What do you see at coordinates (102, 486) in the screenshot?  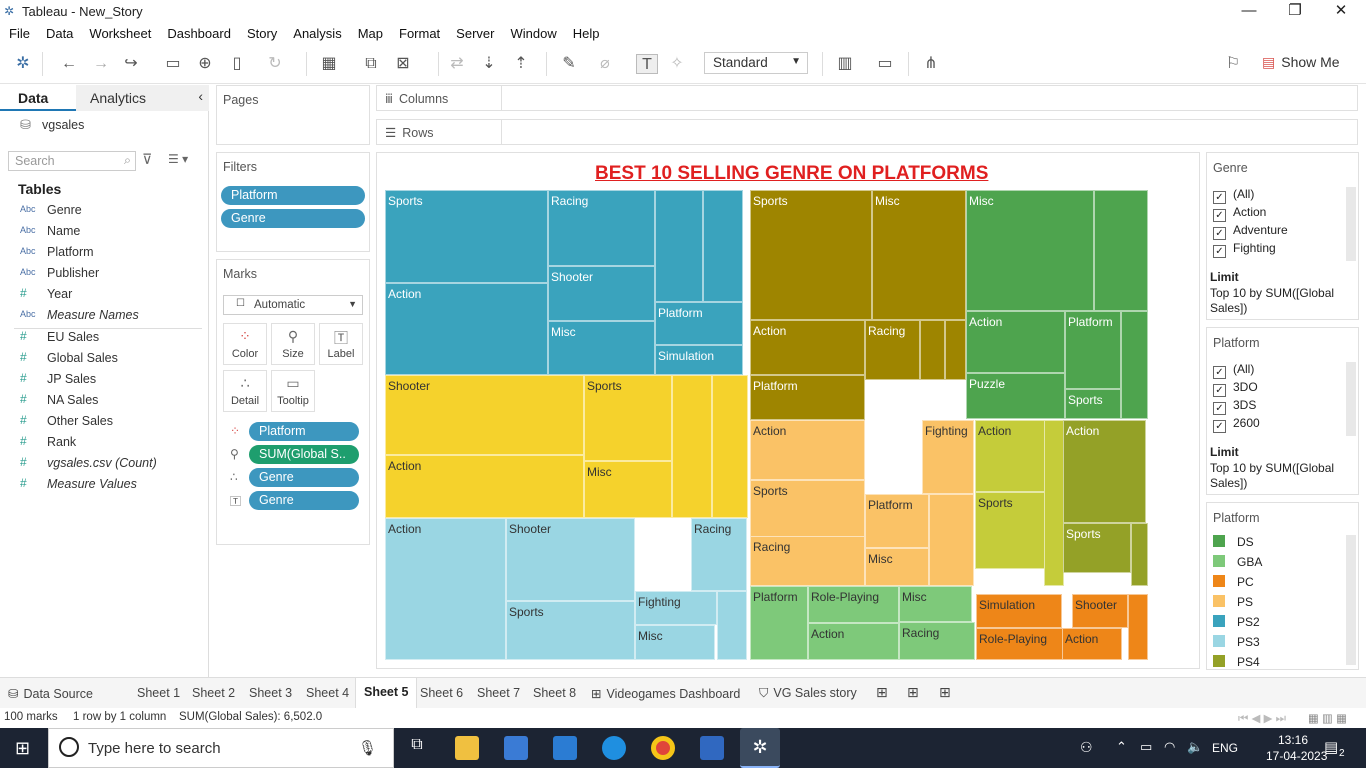 I see `field-item: # Measure Values` at bounding box center [102, 486].